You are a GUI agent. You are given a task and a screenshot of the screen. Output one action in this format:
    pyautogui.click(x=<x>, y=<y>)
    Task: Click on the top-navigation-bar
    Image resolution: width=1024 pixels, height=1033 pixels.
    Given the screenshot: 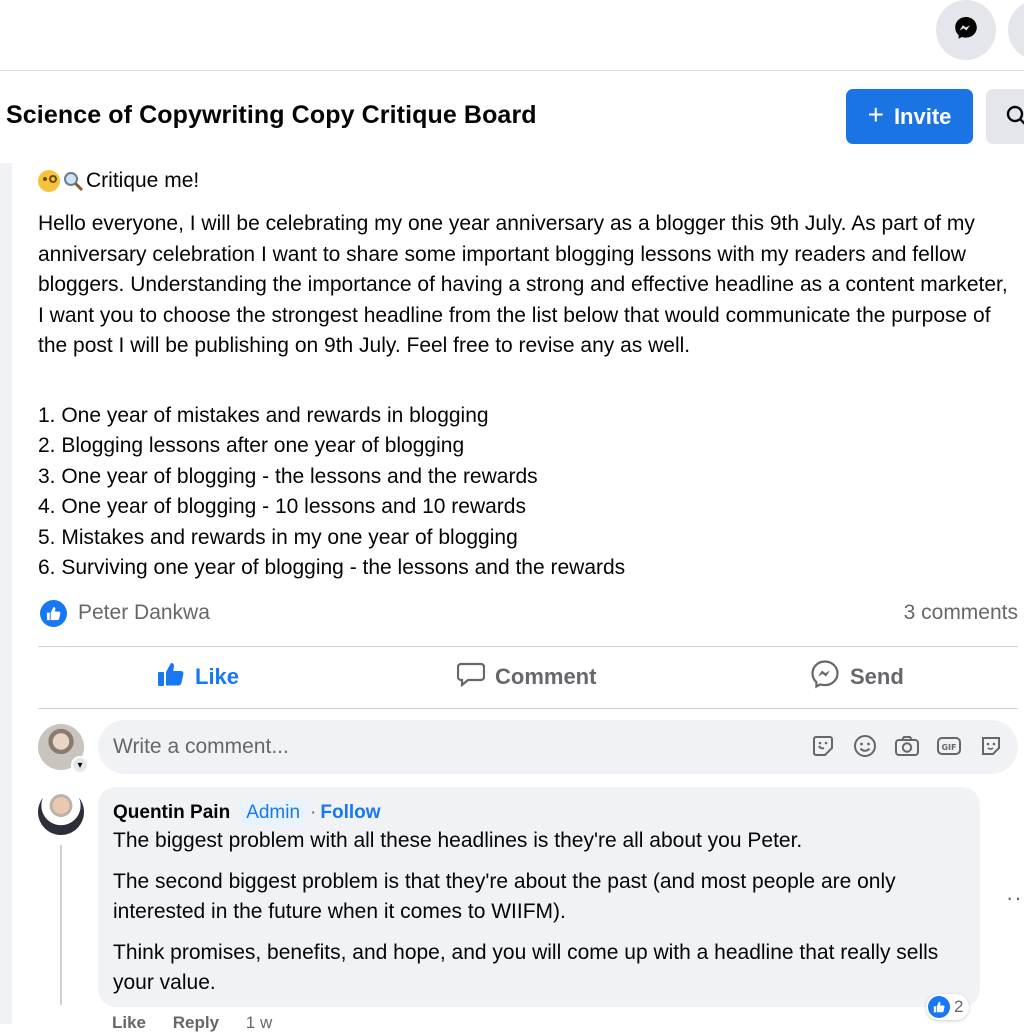 What is the action you would take?
    pyautogui.click(x=512, y=35)
    